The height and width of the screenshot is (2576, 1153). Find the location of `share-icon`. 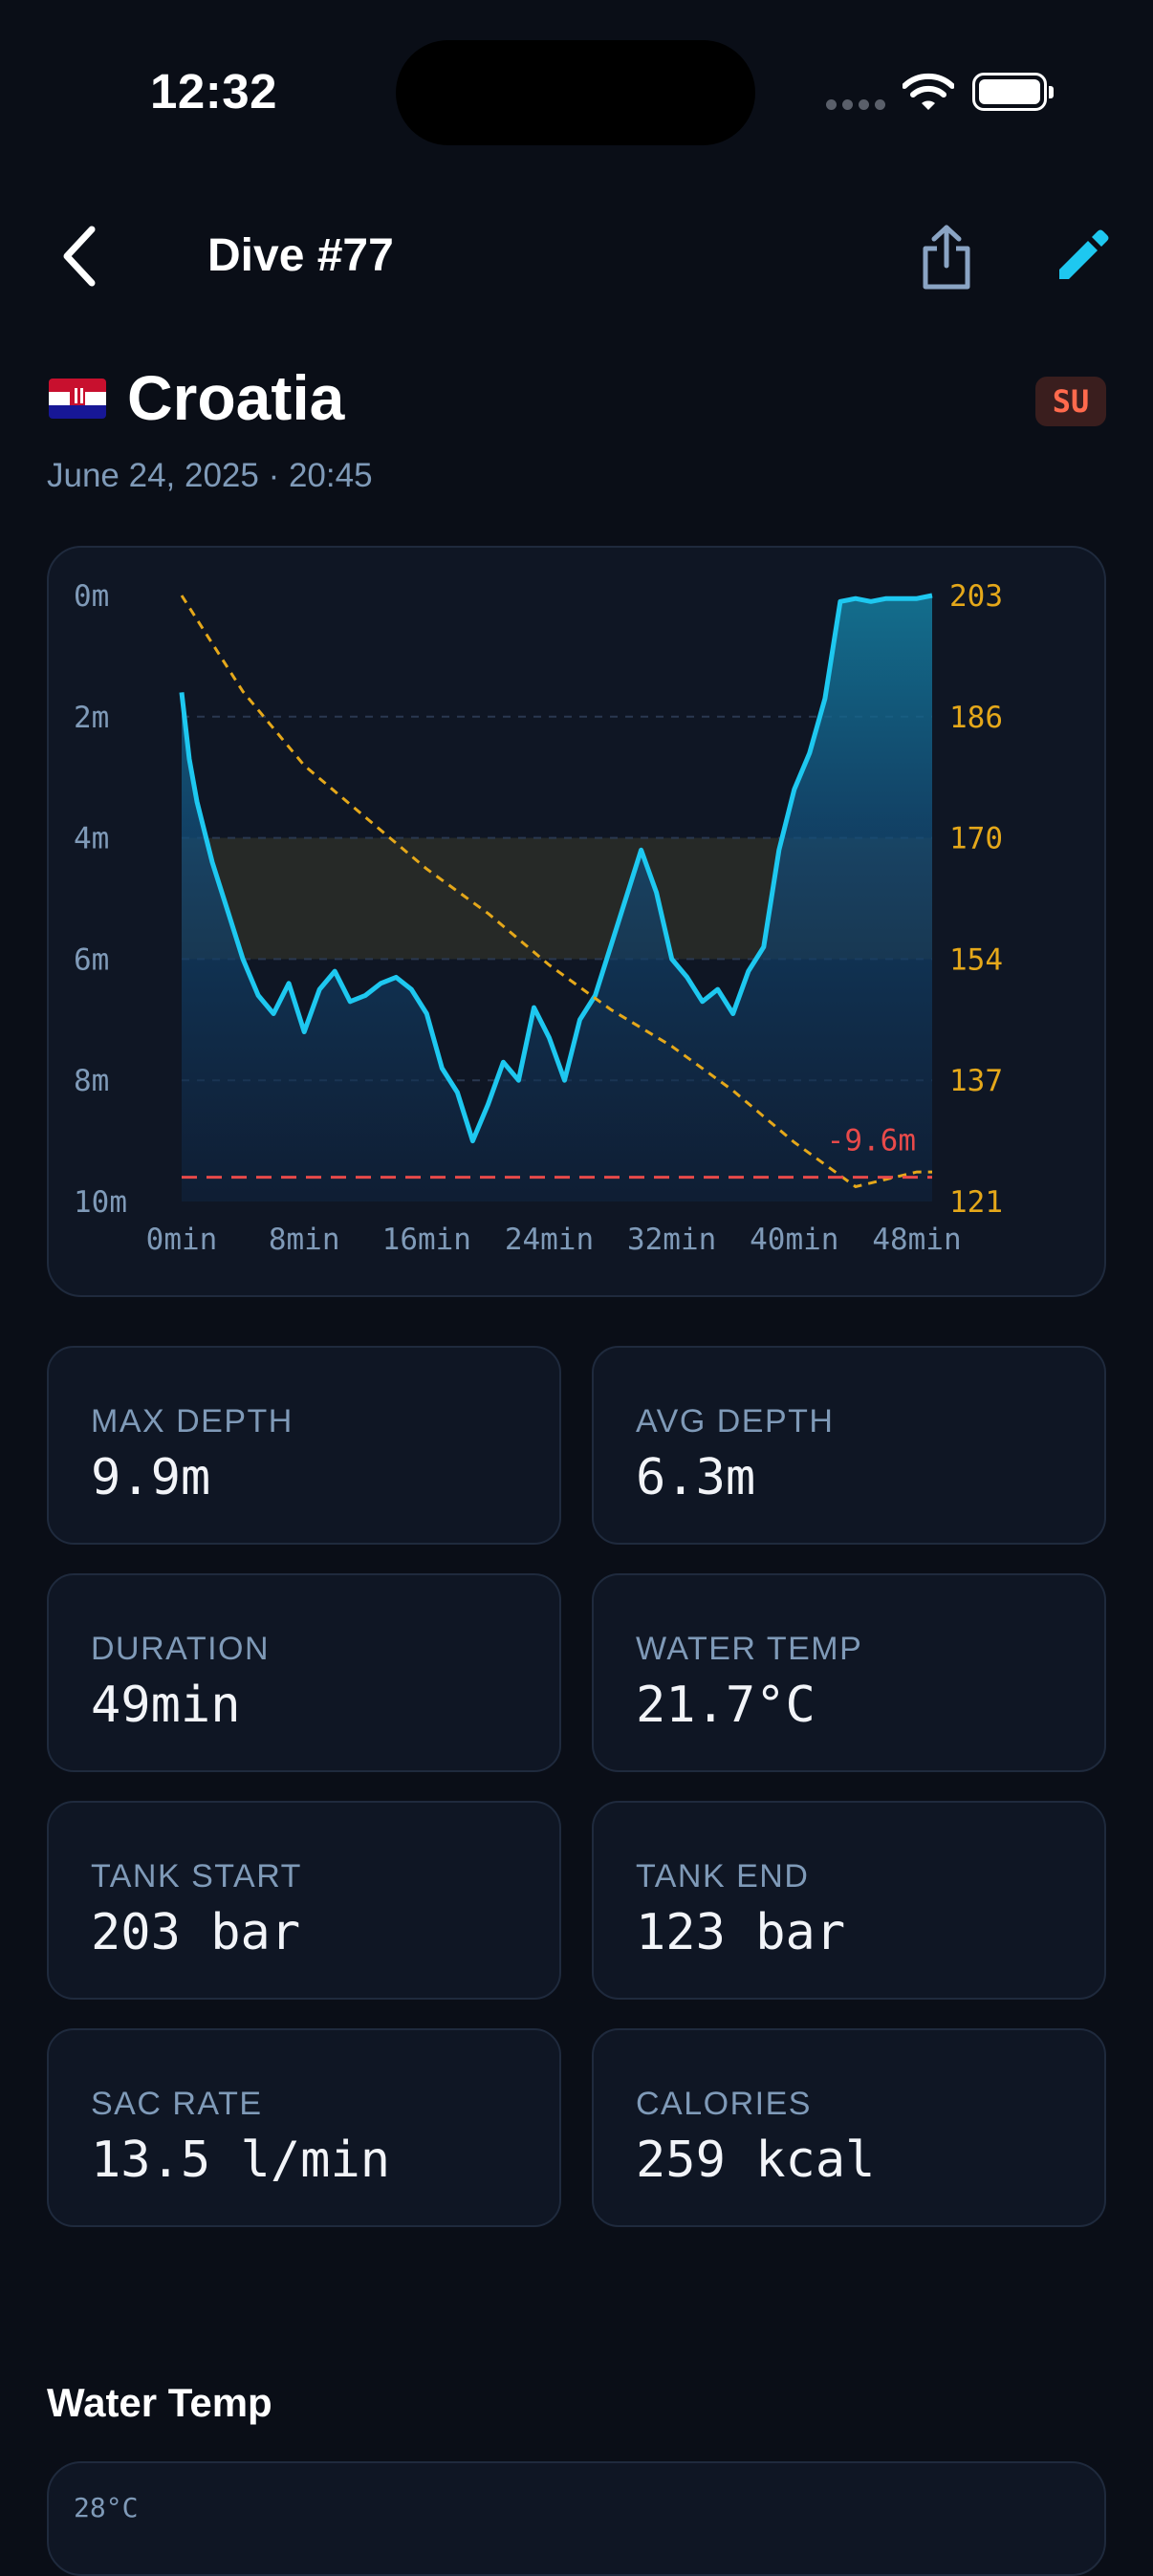

share-icon is located at coordinates (946, 257).